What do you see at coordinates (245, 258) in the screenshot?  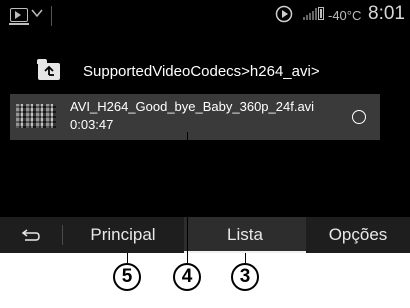 I see `callout-3-leader` at bounding box center [245, 258].